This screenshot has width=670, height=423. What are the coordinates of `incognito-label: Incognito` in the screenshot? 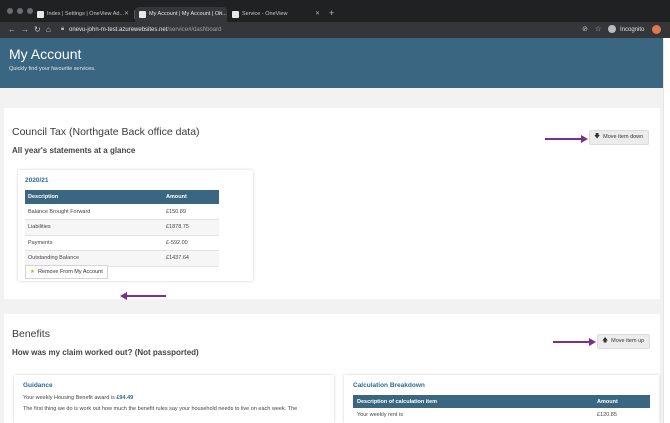 It's located at (632, 30).